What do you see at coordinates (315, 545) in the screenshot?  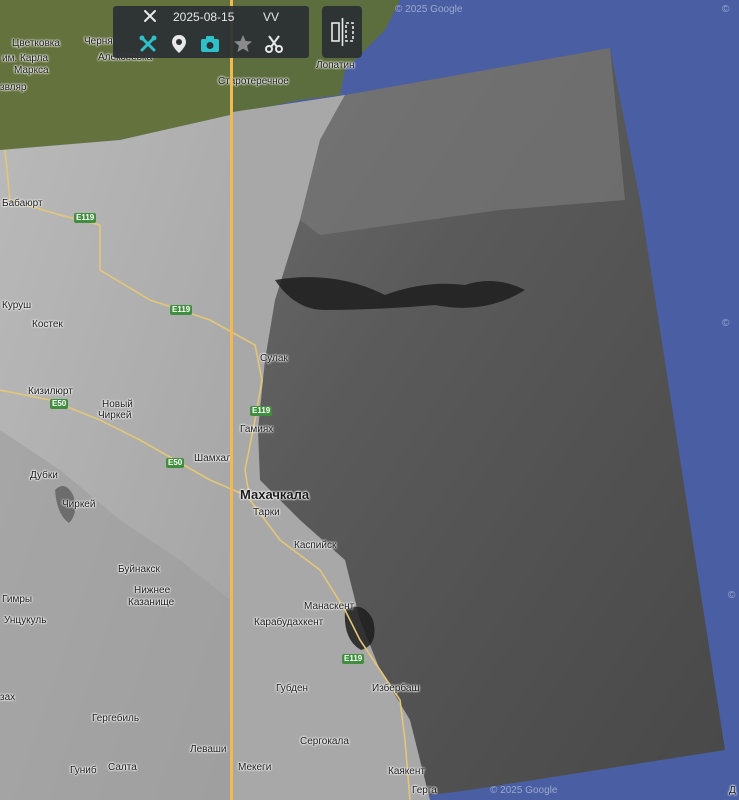 I see `place-label: Каспийск` at bounding box center [315, 545].